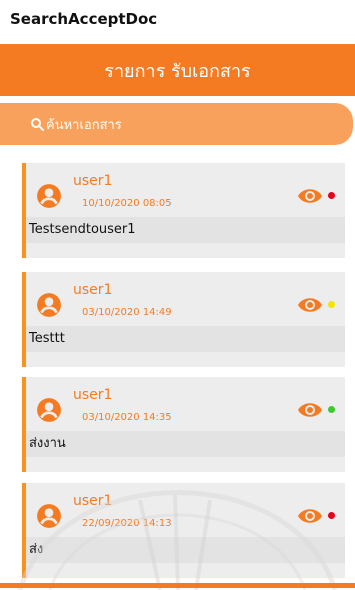 This screenshot has height=590, width=355. Describe the element at coordinates (84, 19) in the screenshot. I see `app-title: SearchAcceptDoc` at that location.